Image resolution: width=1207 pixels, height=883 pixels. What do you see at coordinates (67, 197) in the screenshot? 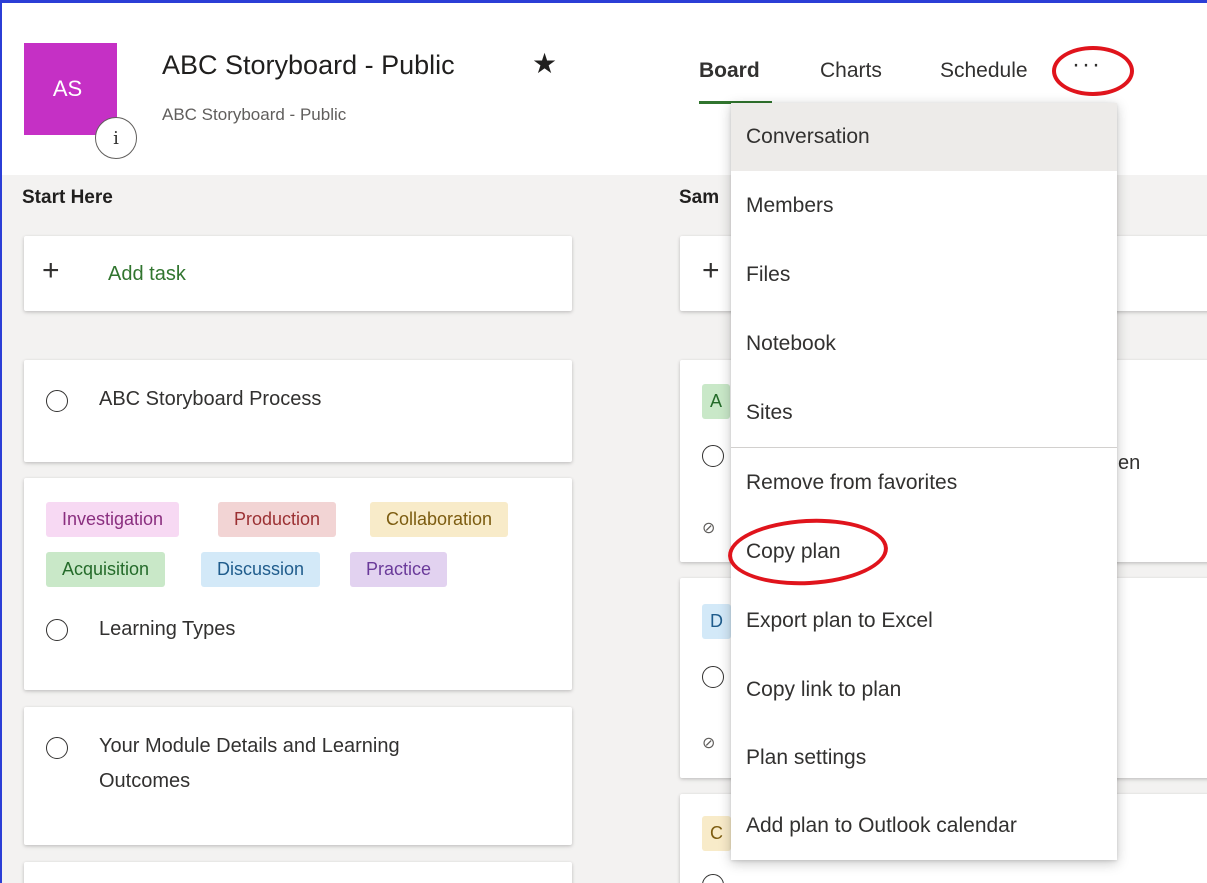
I see `bucket-title-start-here: Start Here` at bounding box center [67, 197].